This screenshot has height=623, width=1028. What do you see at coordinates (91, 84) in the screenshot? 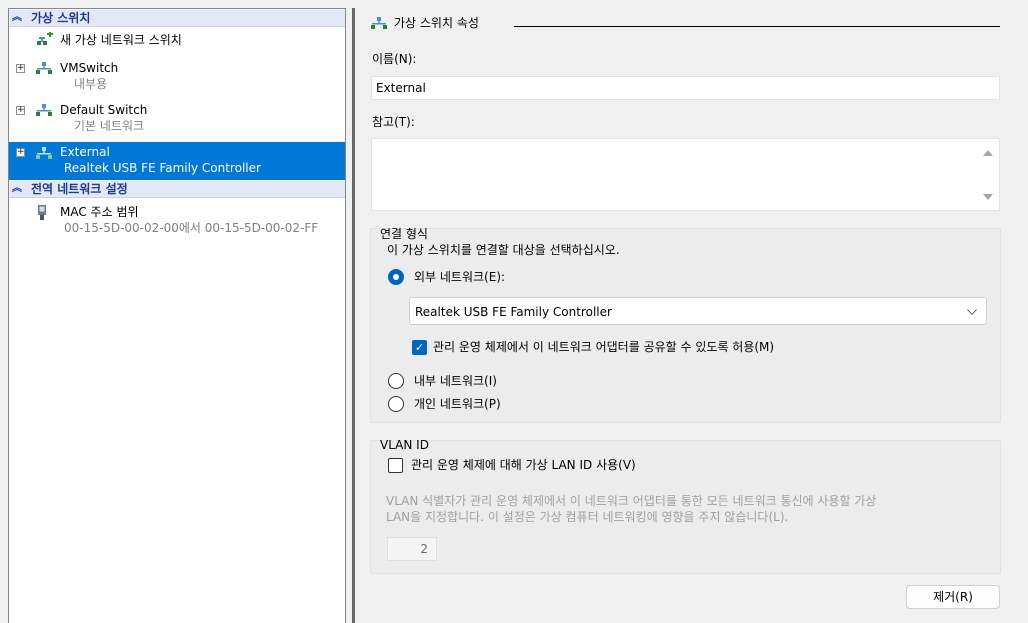
I see `switch-type: 내부용` at bounding box center [91, 84].